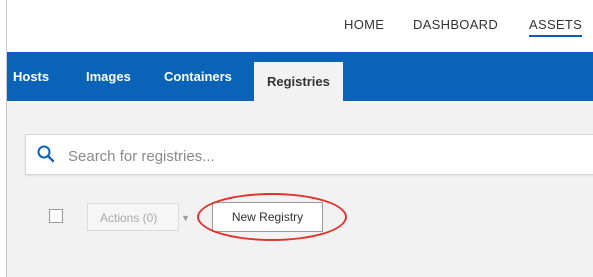 This screenshot has height=277, width=593. Describe the element at coordinates (198, 76) in the screenshot. I see `tab-containers: Containers` at that location.